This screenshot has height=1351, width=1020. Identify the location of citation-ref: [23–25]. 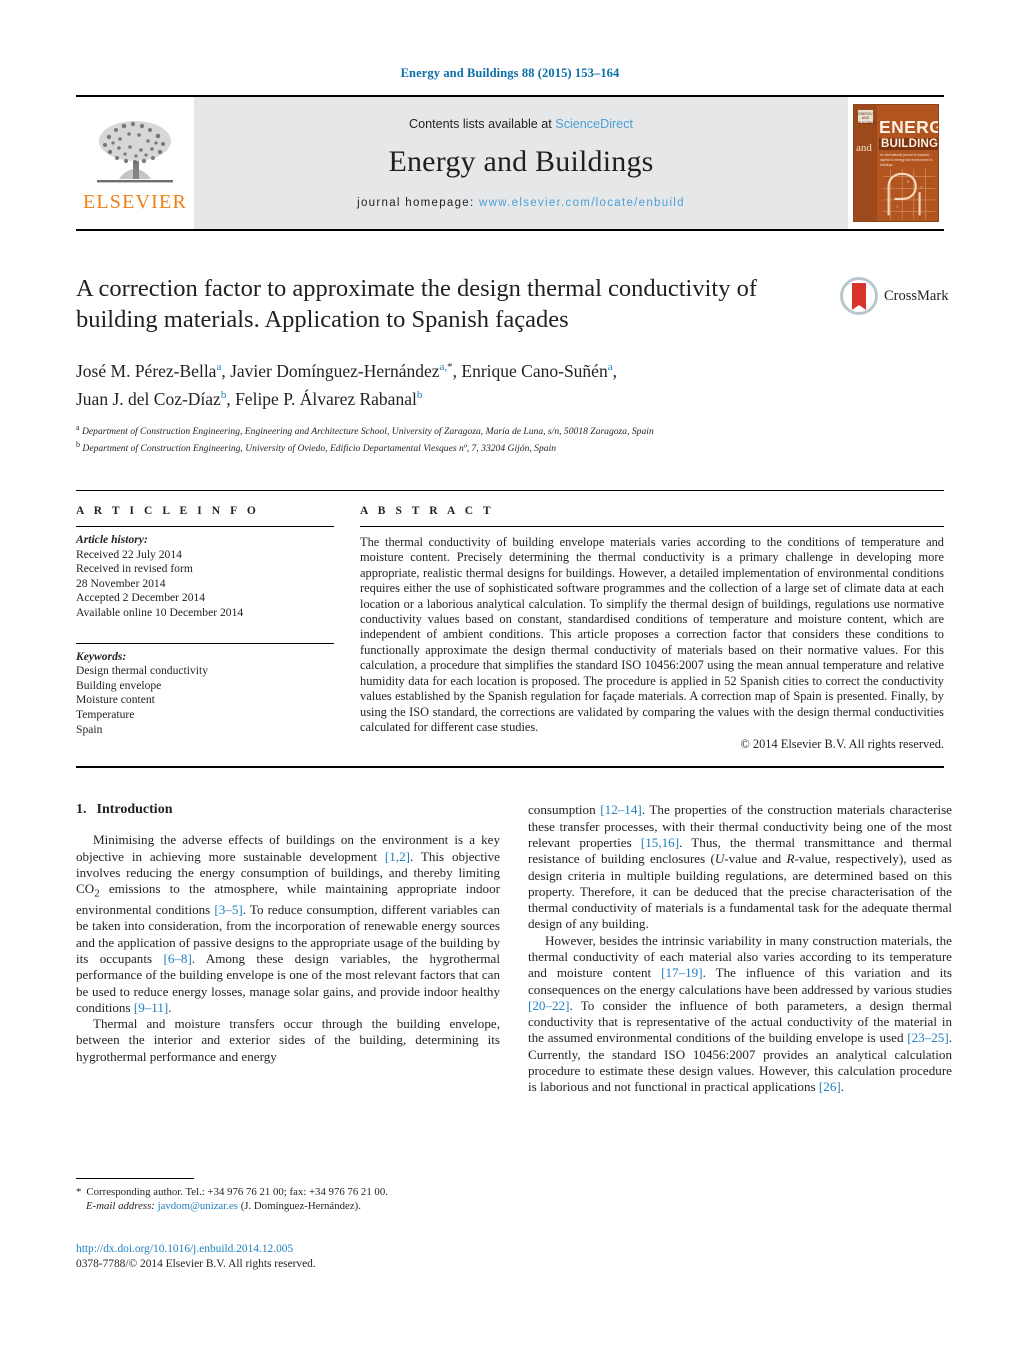
(927, 1037).